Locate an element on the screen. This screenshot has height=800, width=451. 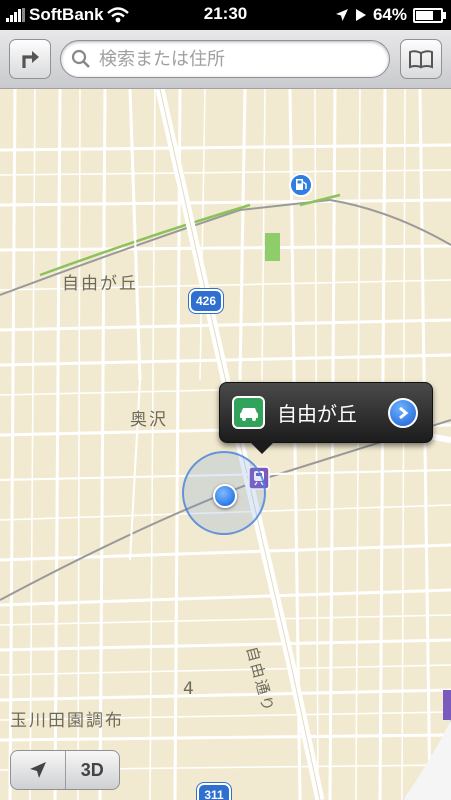
directions-button is located at coordinates (30, 59).